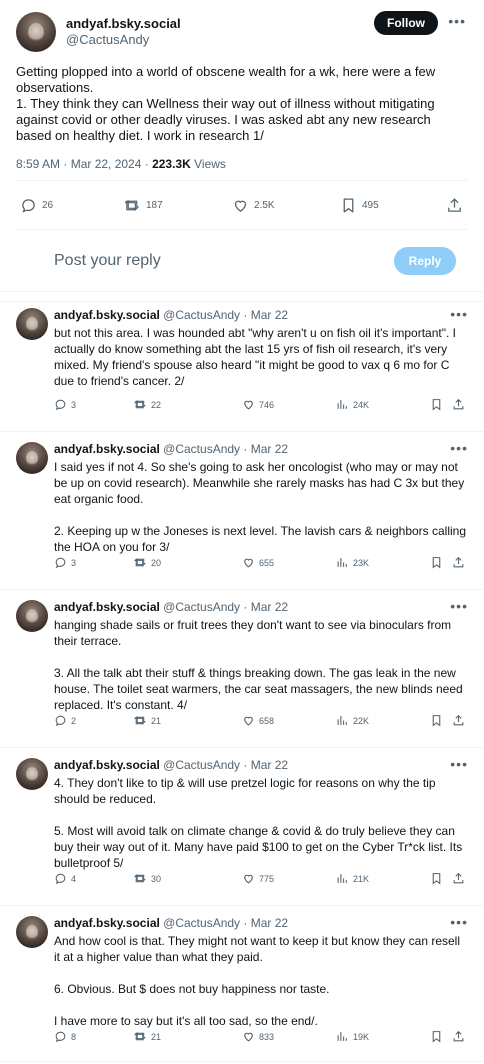 The image size is (484, 1064). I want to click on handle: @CactusAndy, so click(123, 40).